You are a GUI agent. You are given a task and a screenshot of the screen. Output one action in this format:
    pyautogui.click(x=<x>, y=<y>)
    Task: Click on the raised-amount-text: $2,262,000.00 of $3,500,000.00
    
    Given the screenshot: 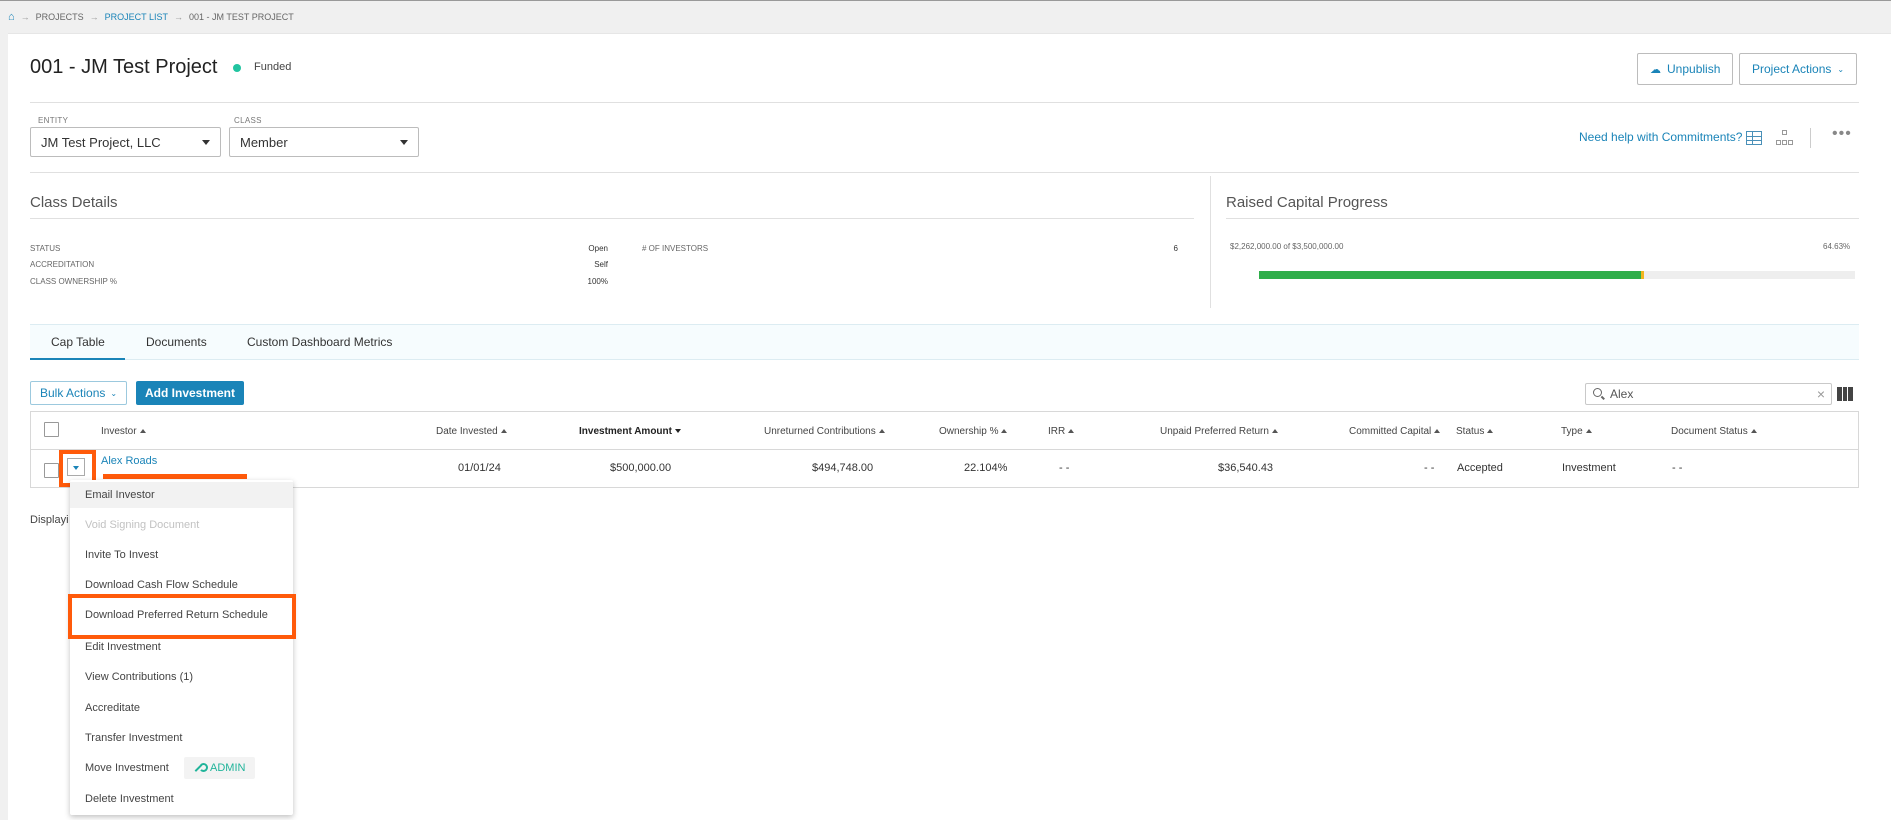 What is the action you would take?
    pyautogui.click(x=1287, y=246)
    